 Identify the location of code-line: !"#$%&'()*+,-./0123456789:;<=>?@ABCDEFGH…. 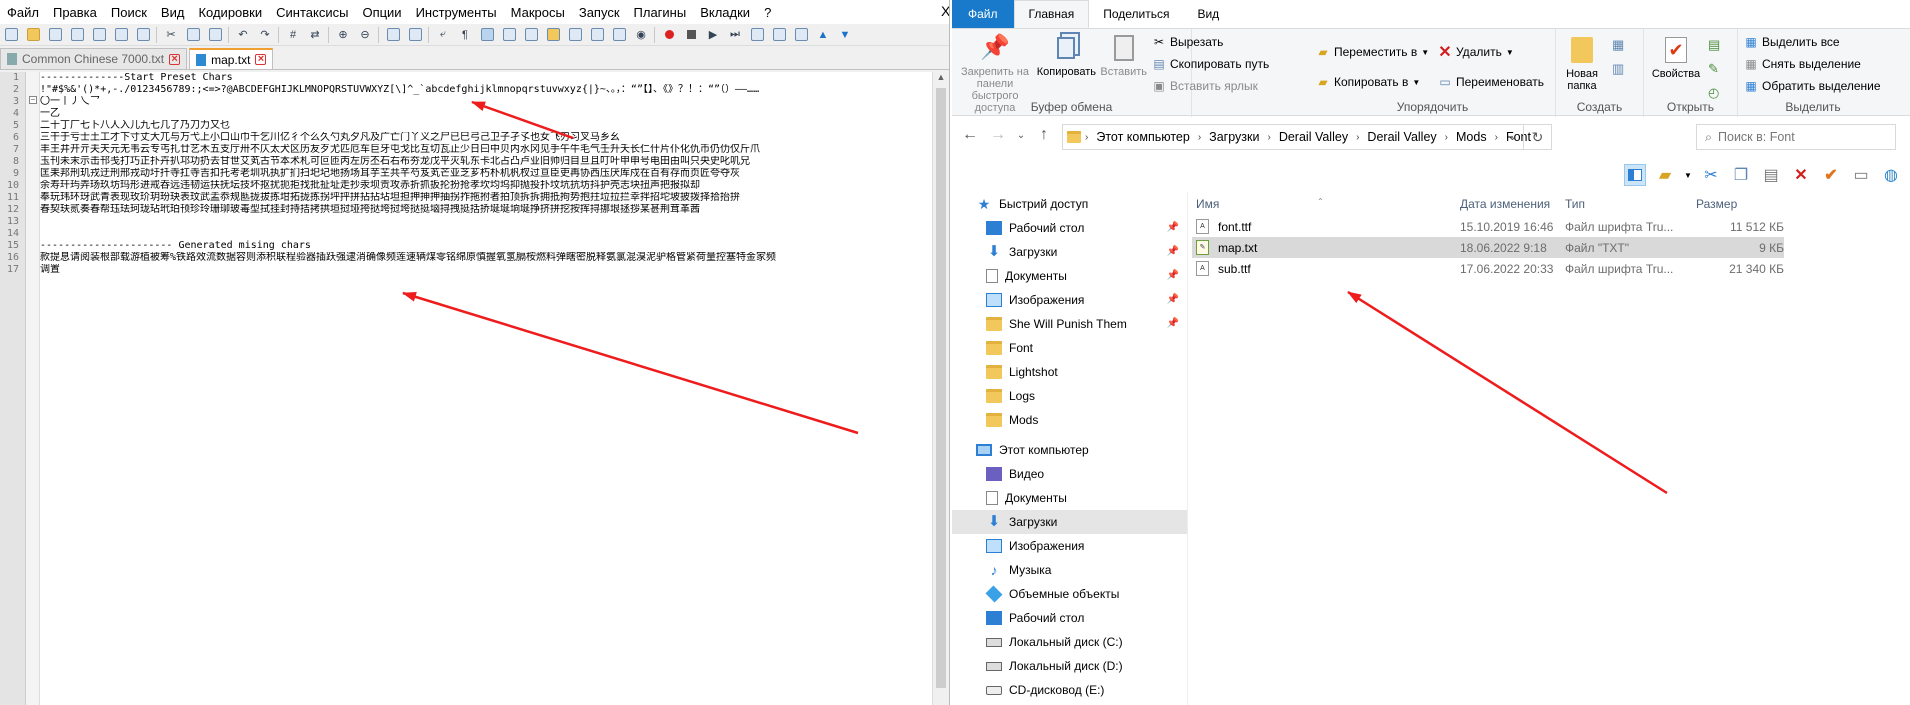
(494, 90).